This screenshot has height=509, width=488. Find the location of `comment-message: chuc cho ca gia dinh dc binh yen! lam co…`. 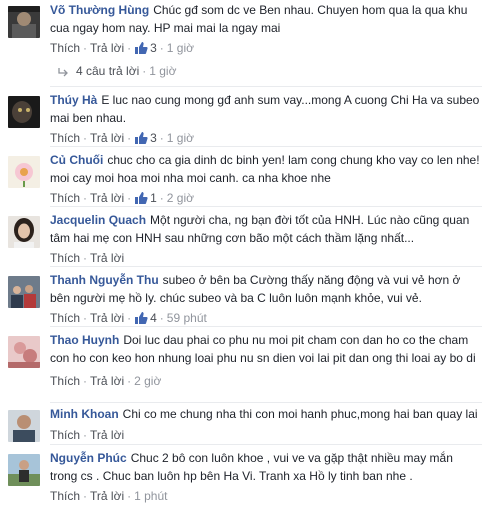

comment-message: chuc cho ca gia dinh dc binh yen! lam co… is located at coordinates (265, 169).